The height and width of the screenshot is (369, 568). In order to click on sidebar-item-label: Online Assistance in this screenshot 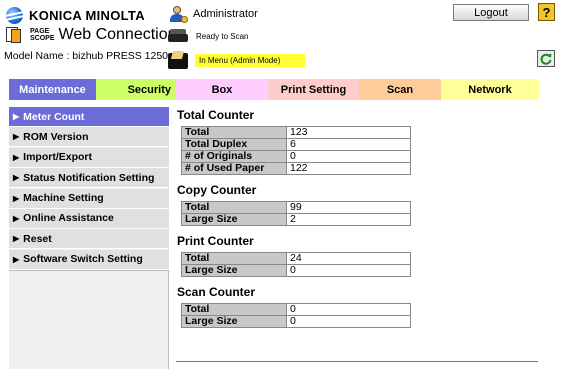, I will do `click(68, 218)`.